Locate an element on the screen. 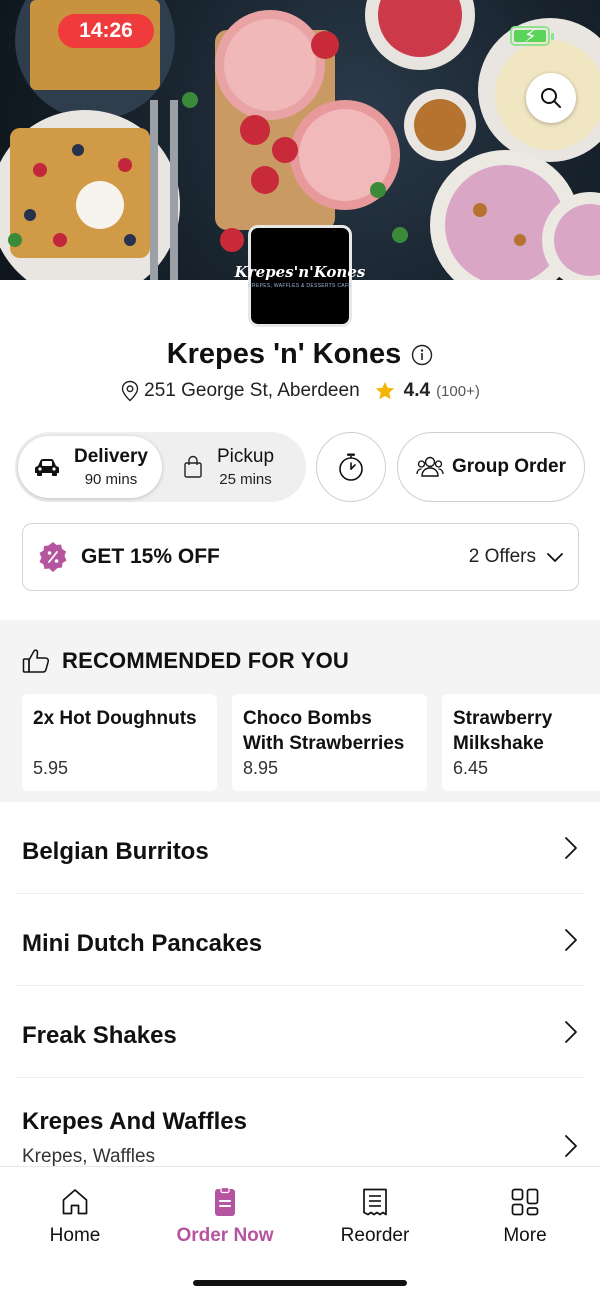  tab-label: Reorder is located at coordinates (375, 1235).